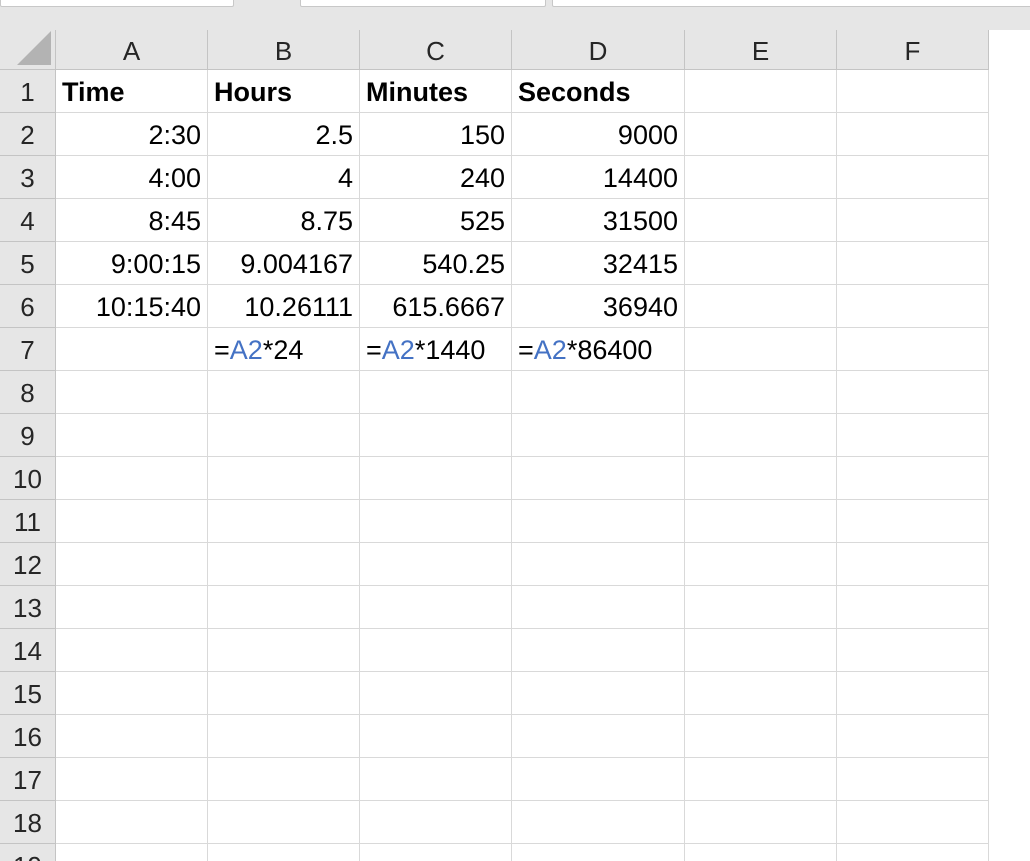  What do you see at coordinates (598, 306) in the screenshot?
I see `cell-d6: 36940` at bounding box center [598, 306].